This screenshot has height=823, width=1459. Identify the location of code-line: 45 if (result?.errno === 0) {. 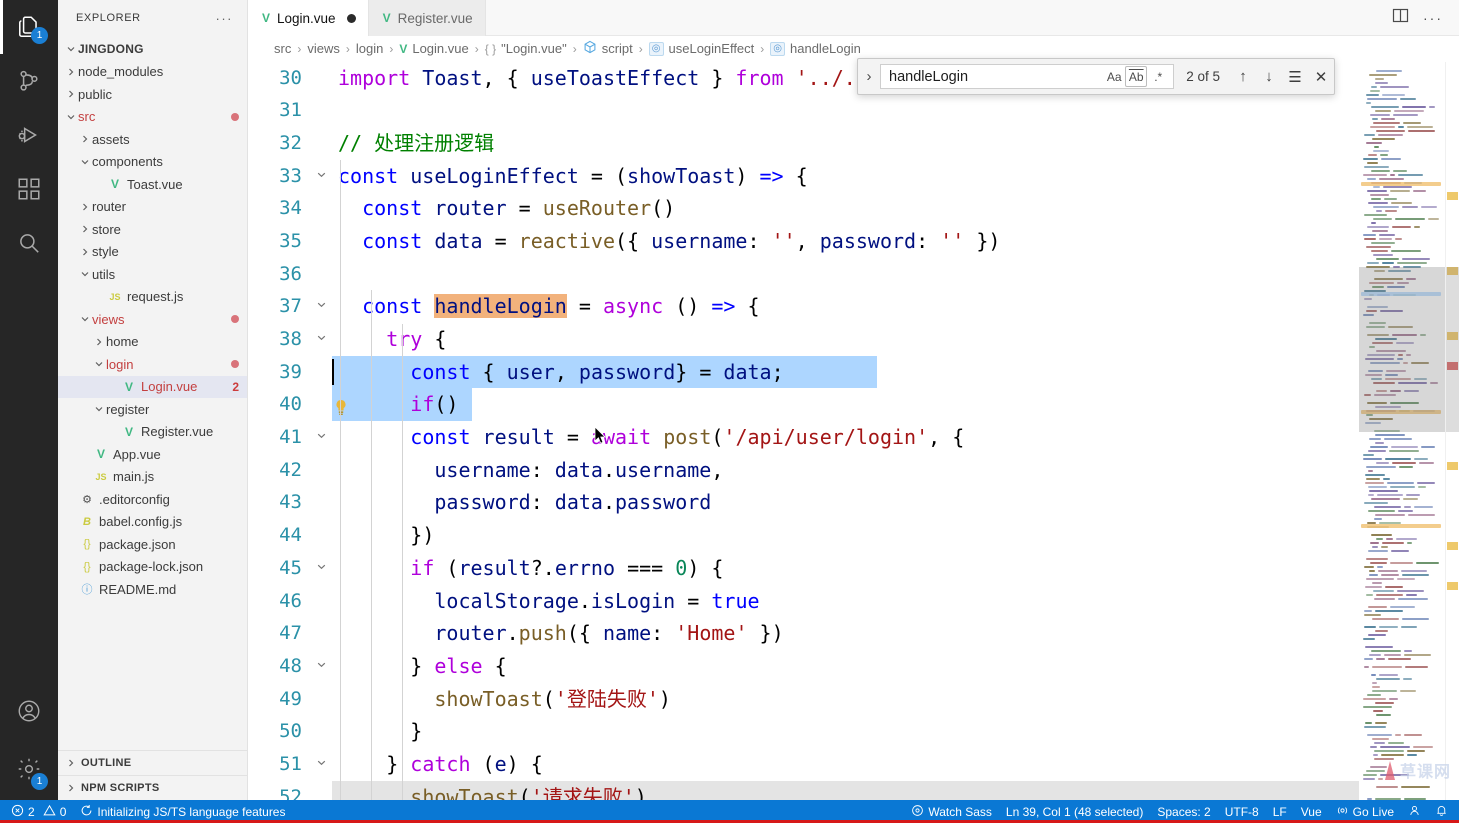
(803, 568).